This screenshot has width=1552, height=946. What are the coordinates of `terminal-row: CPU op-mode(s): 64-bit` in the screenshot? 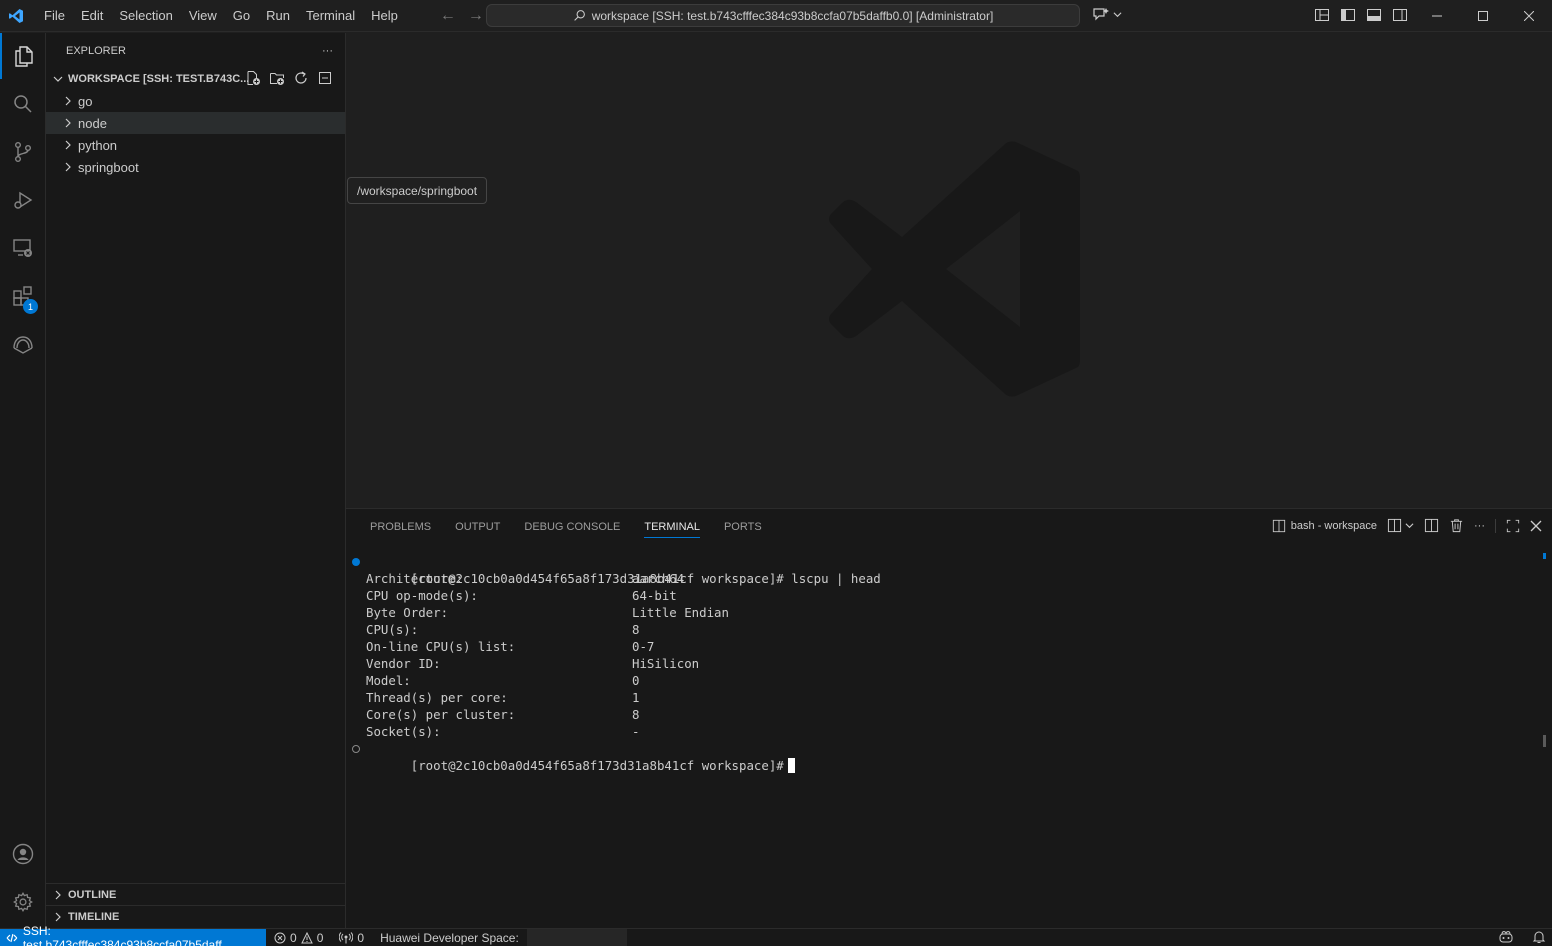 It's located at (623, 595).